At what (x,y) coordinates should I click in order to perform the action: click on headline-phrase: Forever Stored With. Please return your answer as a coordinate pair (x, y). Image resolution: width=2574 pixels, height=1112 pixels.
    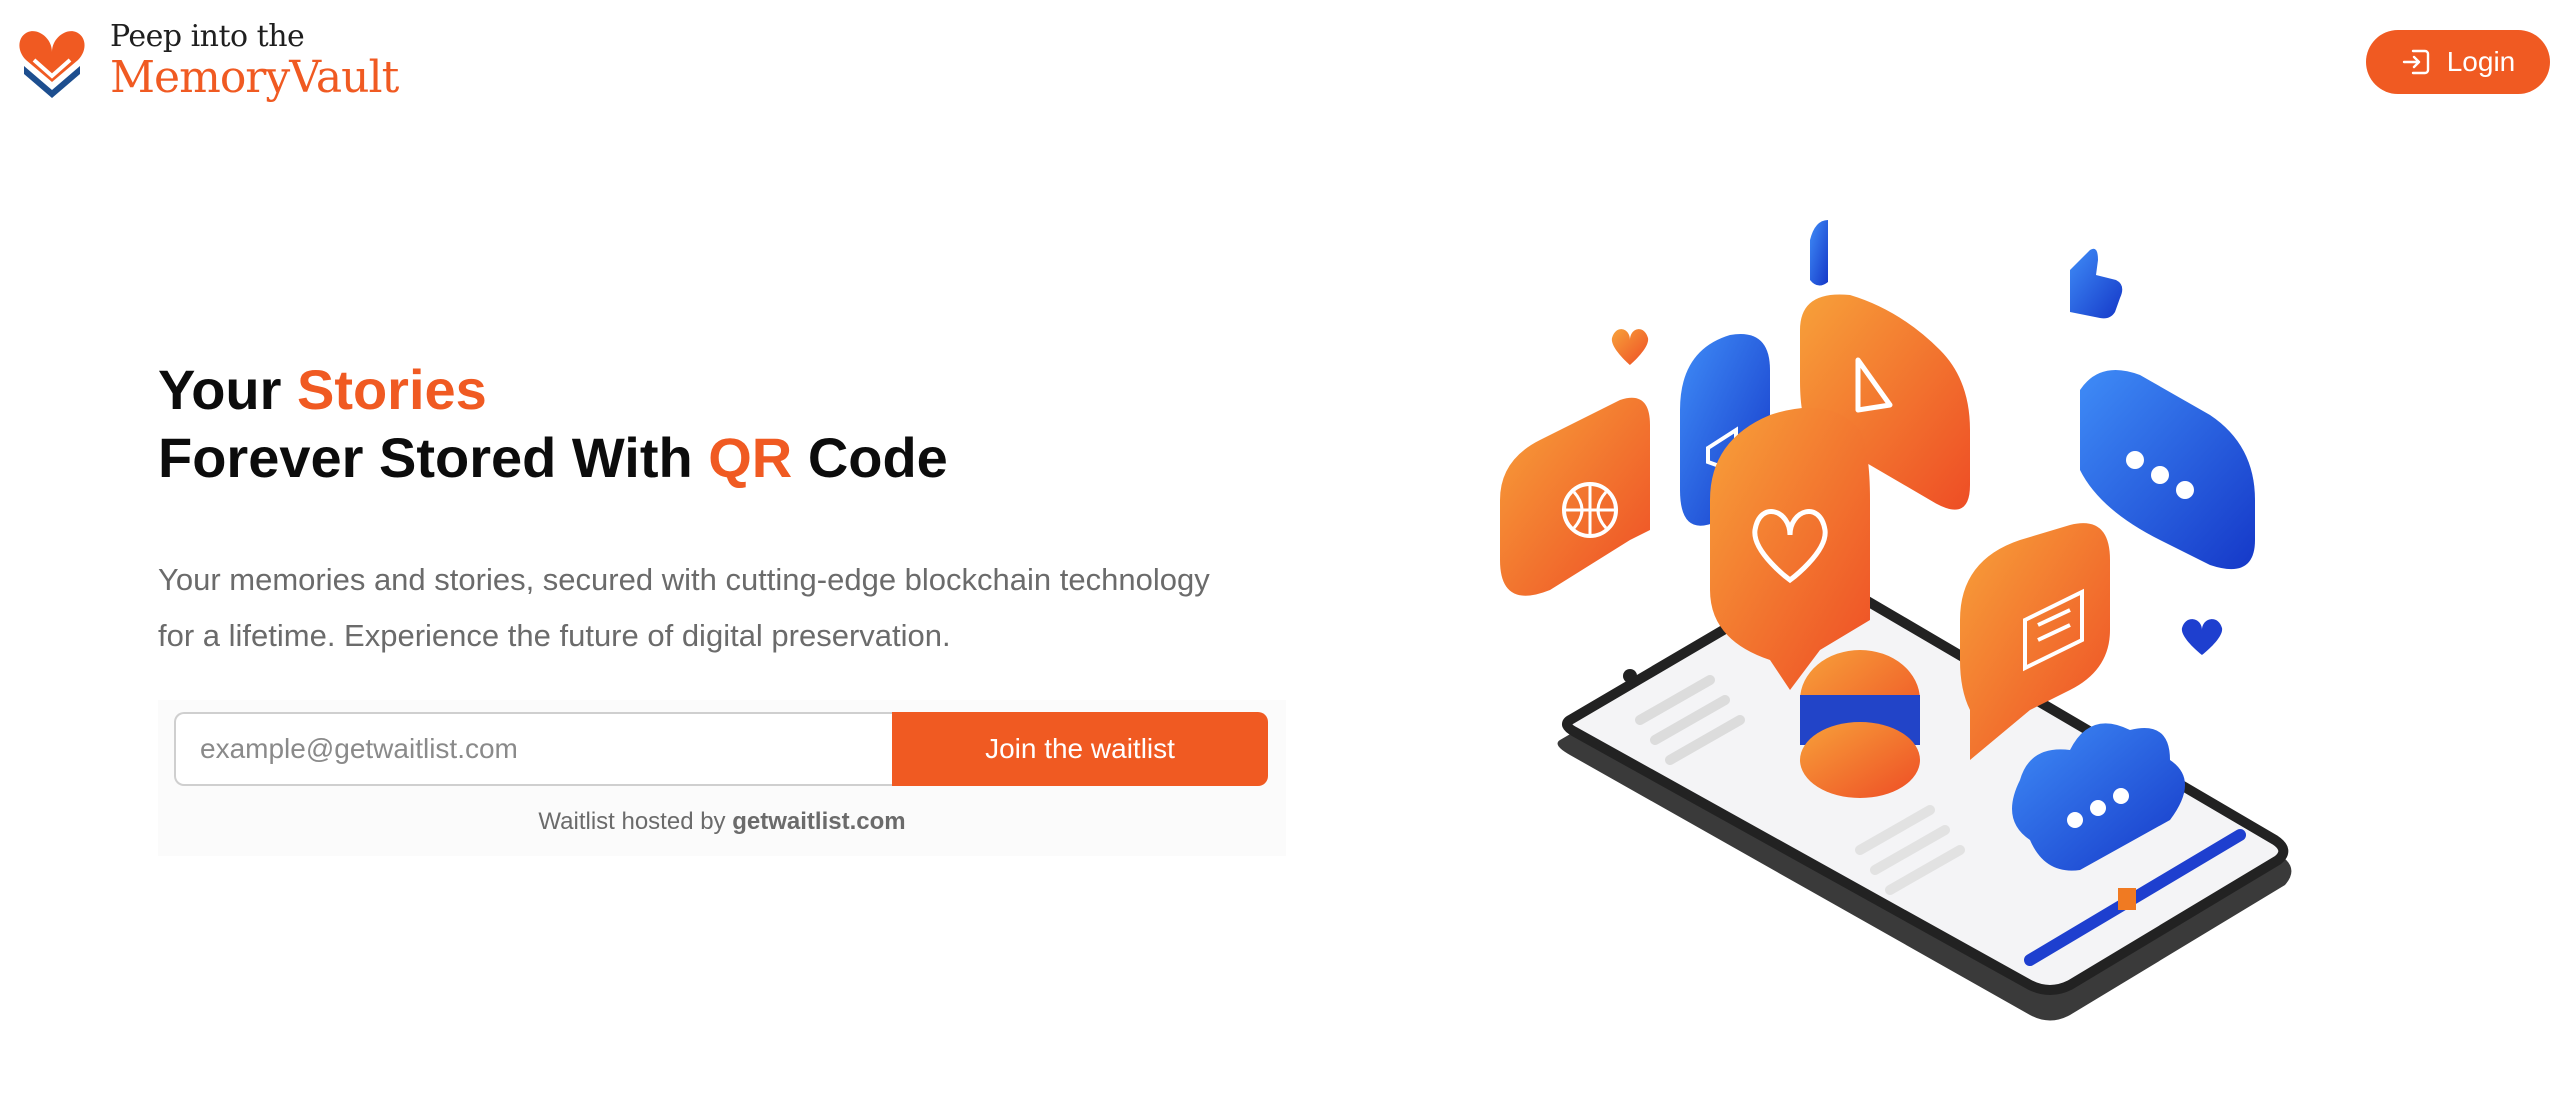
    Looking at the image, I should click on (425, 457).